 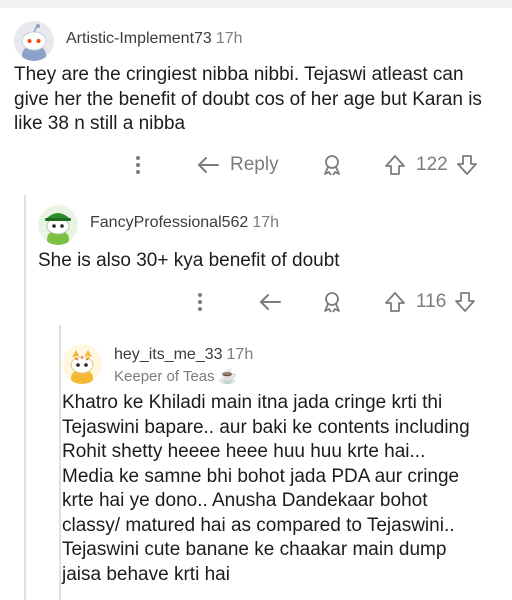 I want to click on reply-button: Reply, so click(x=237, y=165).